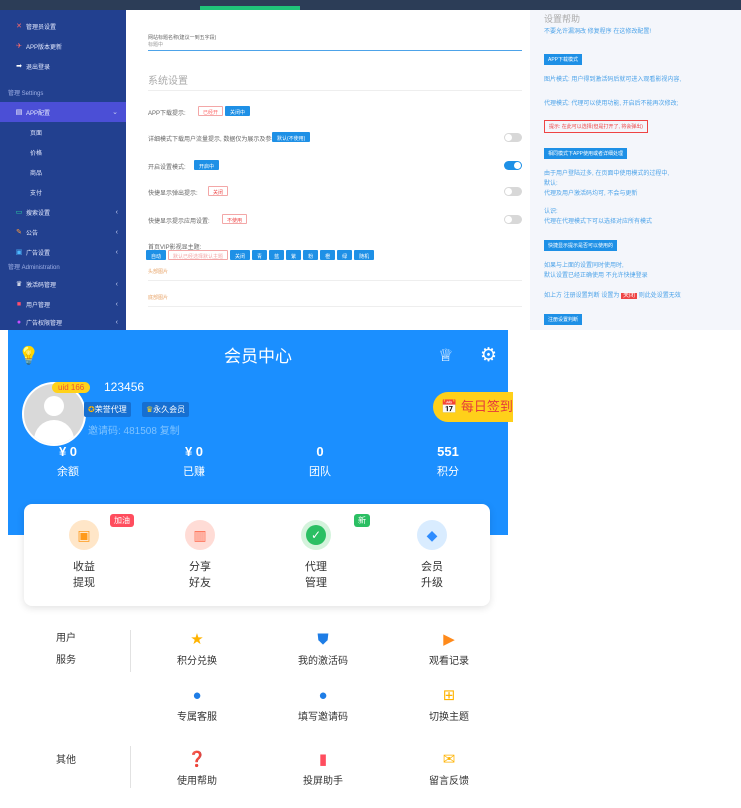  Describe the element at coordinates (63, 304) in the screenshot. I see `sidebar-item-users: ■ 用户管理 ‹` at that location.